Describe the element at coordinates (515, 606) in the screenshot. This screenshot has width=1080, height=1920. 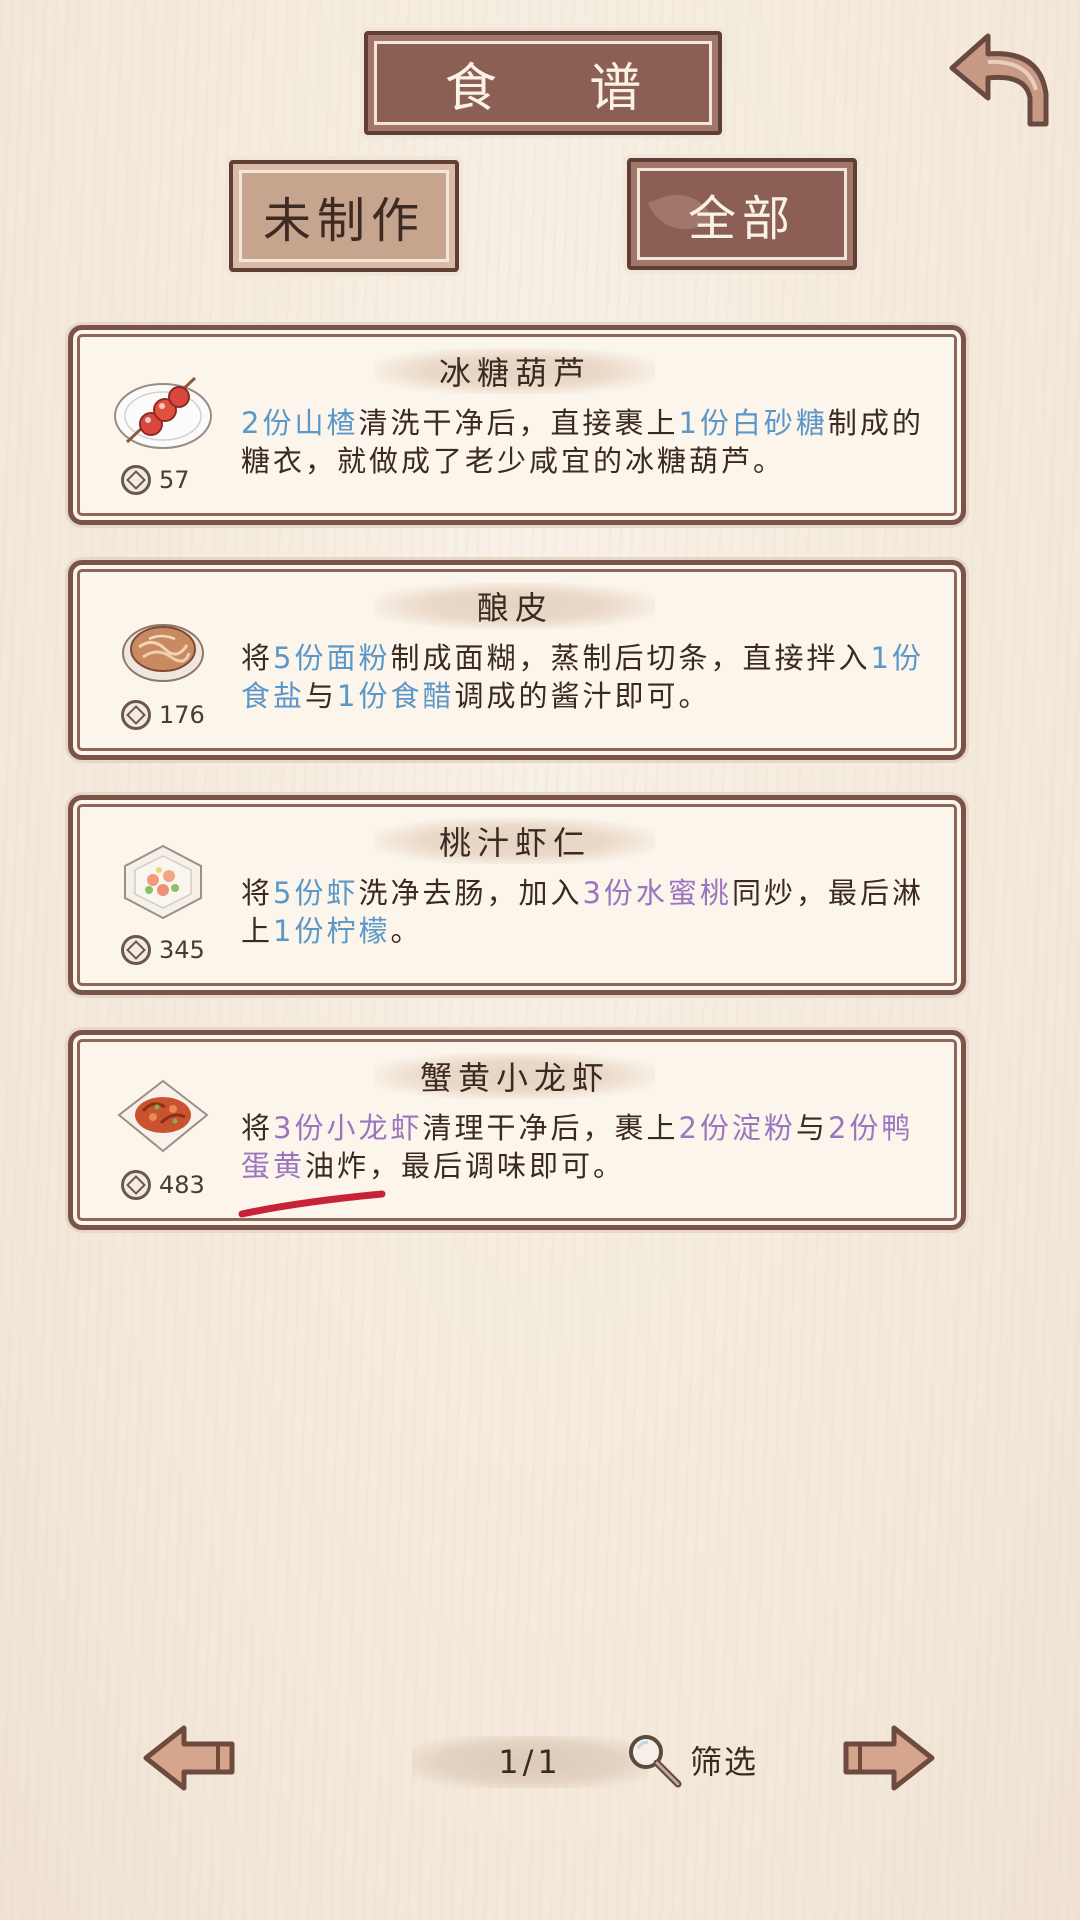
I see `recipe-name: 酿皮` at that location.